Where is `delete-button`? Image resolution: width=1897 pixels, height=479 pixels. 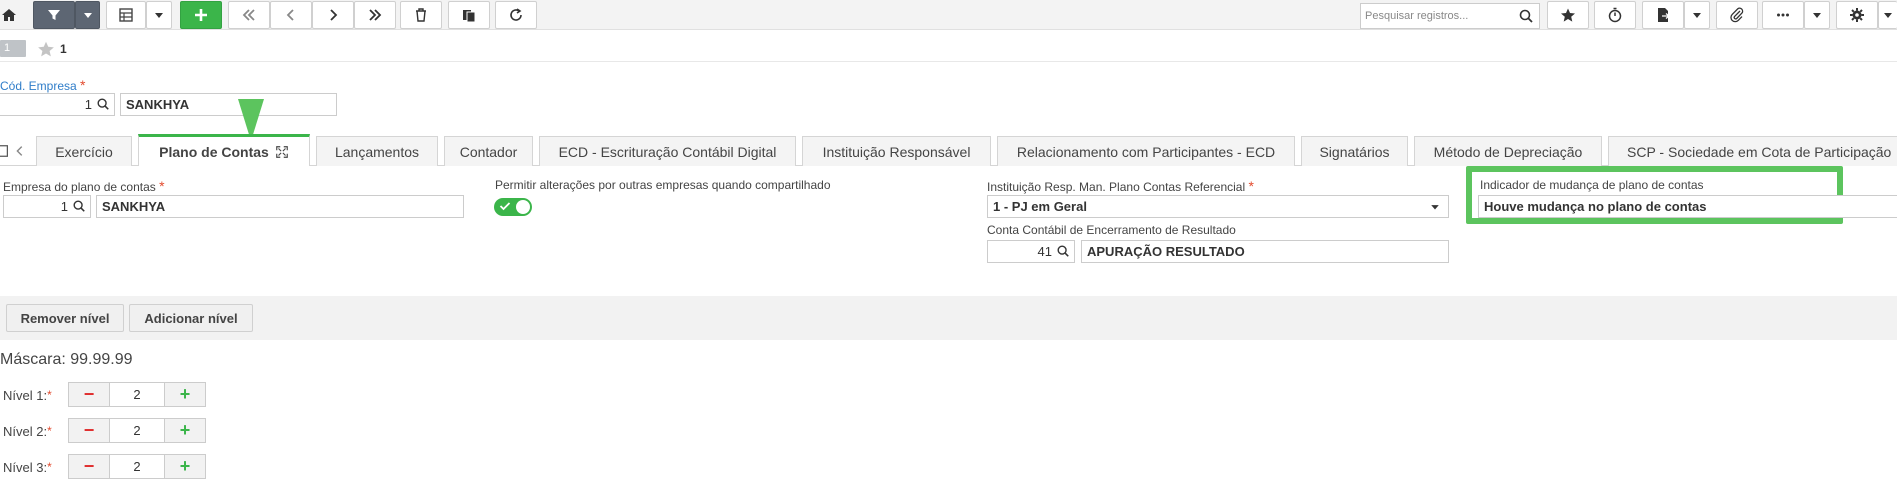
delete-button is located at coordinates (421, 15).